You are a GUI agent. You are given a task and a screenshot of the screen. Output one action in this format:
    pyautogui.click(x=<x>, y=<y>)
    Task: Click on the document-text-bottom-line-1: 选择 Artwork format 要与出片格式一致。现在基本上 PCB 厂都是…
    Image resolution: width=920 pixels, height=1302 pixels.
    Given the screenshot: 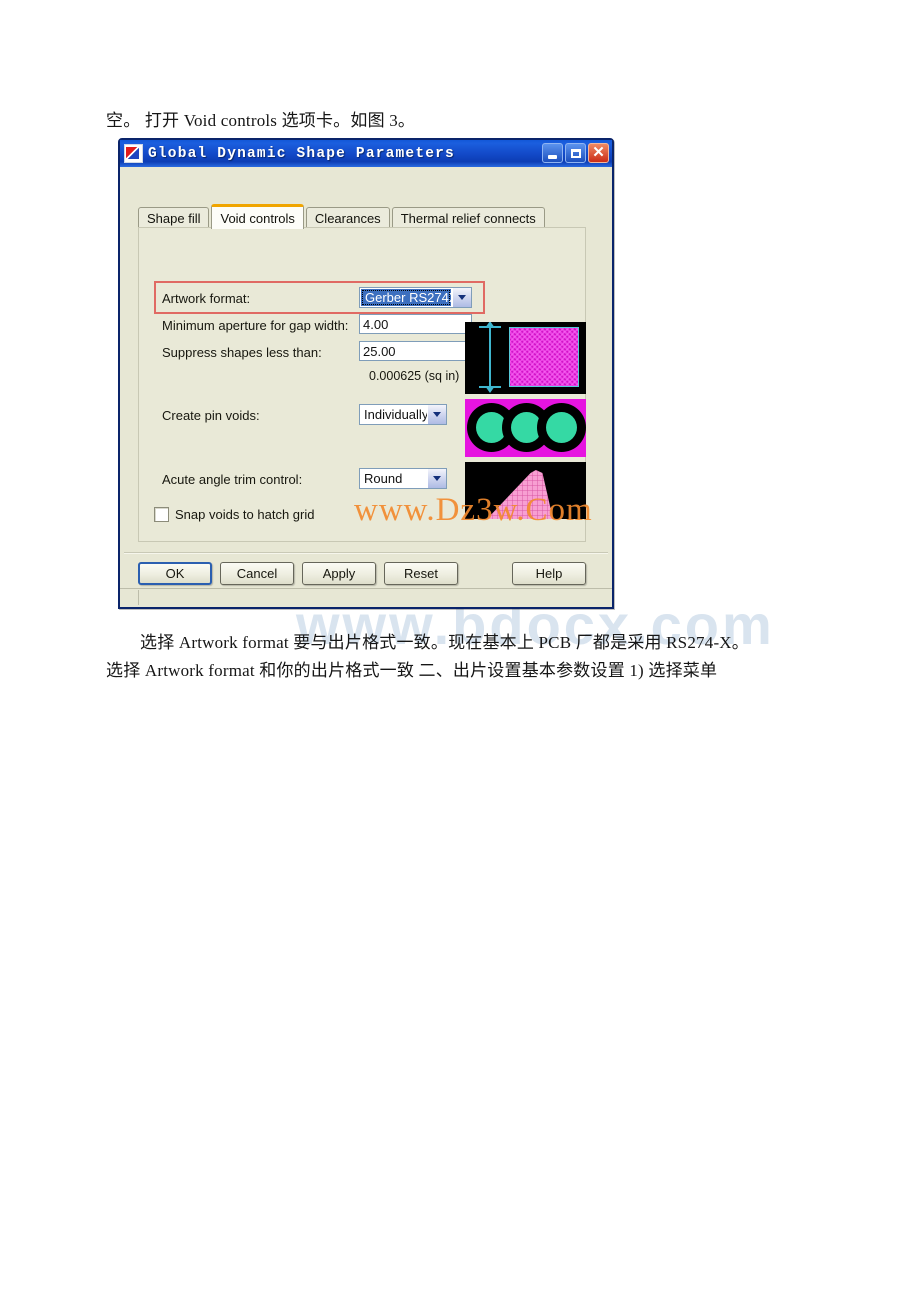 What is the action you would take?
    pyautogui.click(x=444, y=642)
    